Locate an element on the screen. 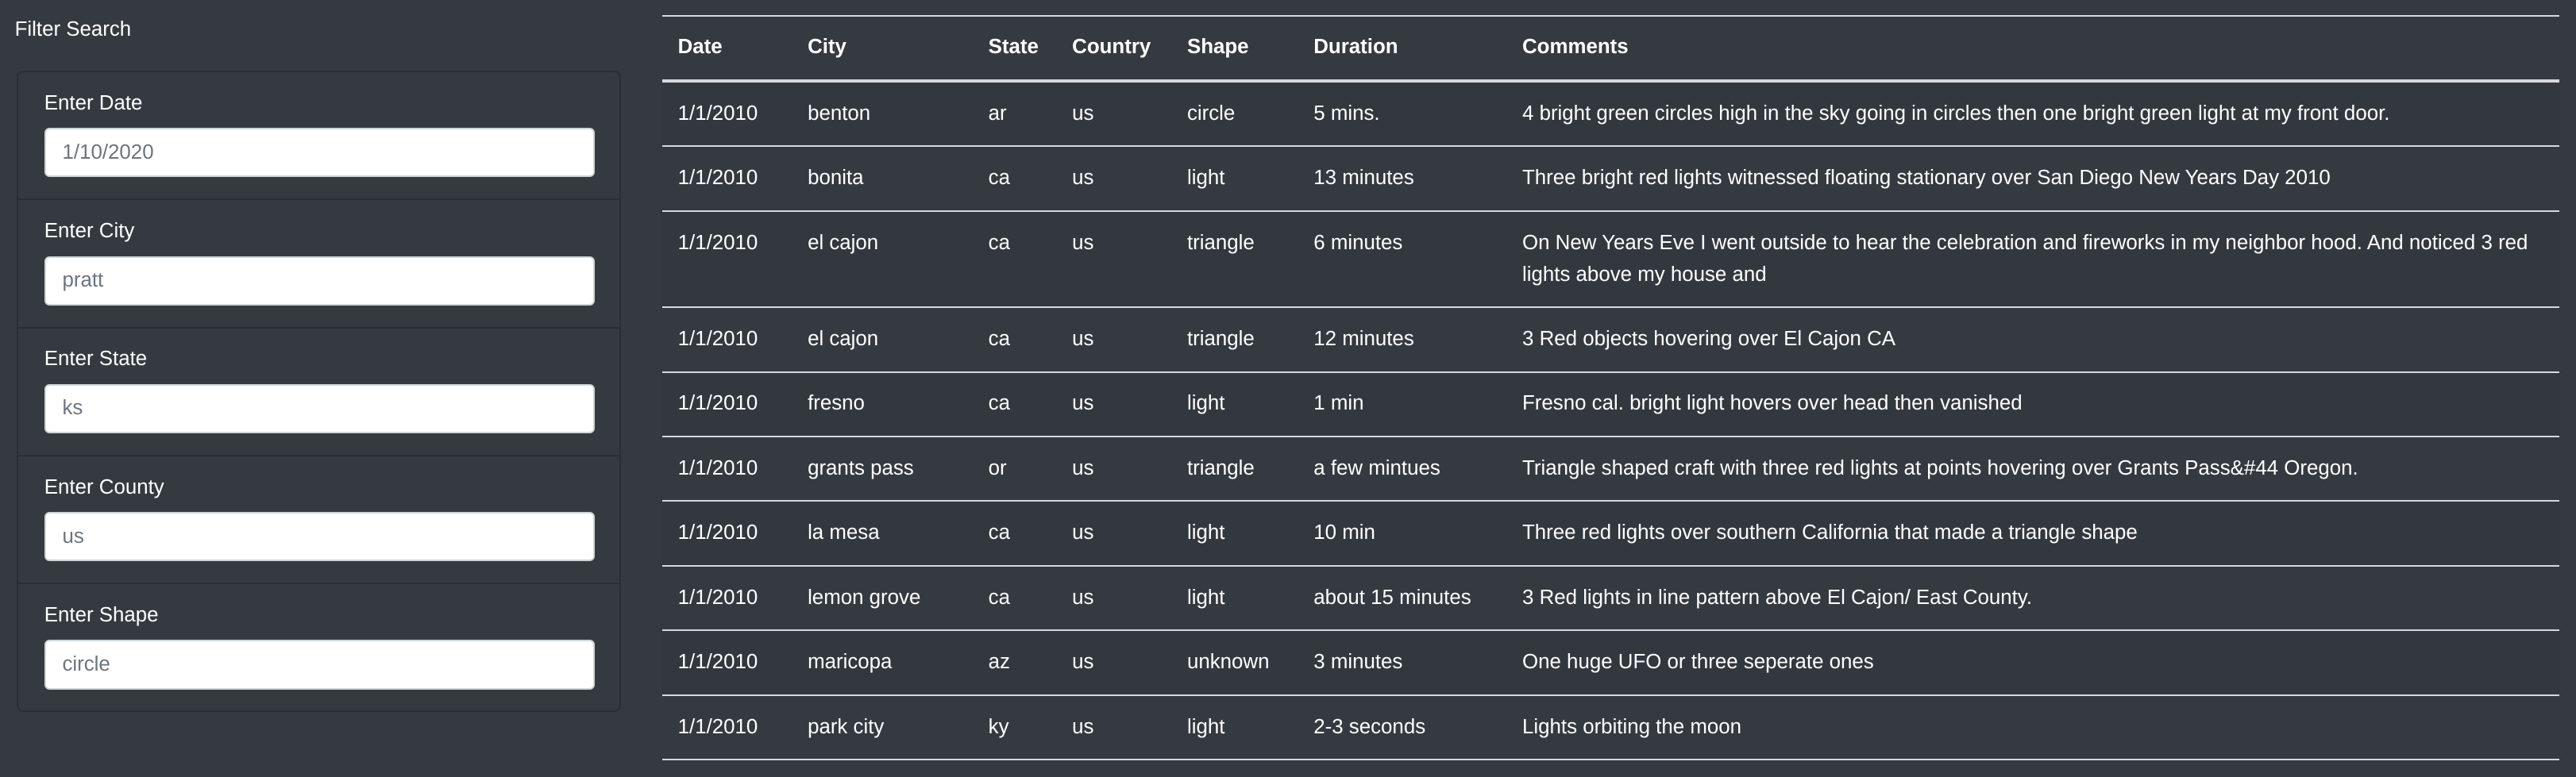  state-input is located at coordinates (319, 408).